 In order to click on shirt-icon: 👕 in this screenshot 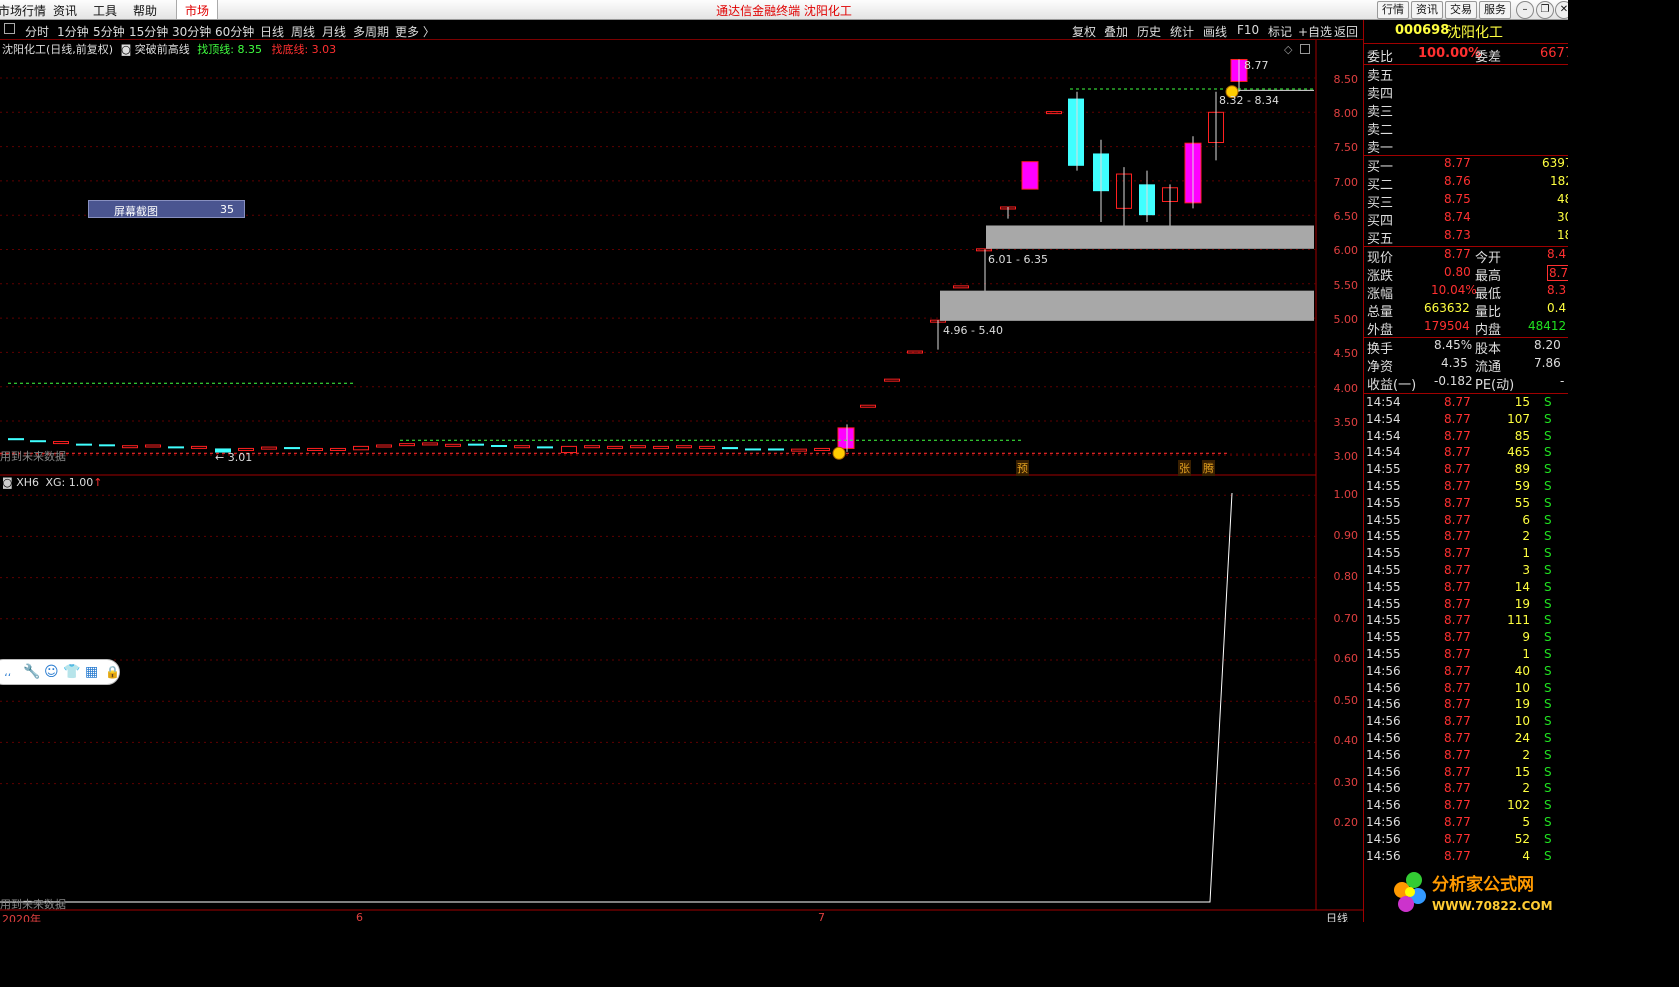, I will do `click(71, 672)`.